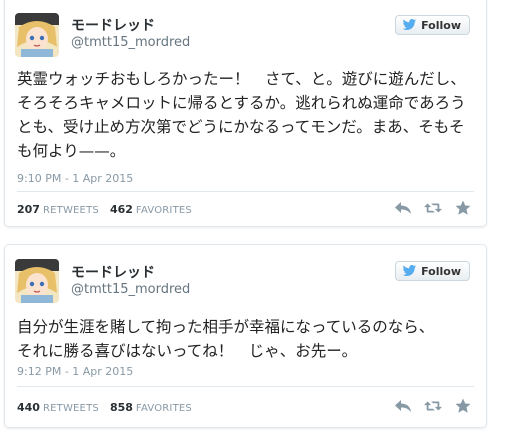 The image size is (517, 443). Describe the element at coordinates (28, 407) in the screenshot. I see `retweet-count: 440` at that location.